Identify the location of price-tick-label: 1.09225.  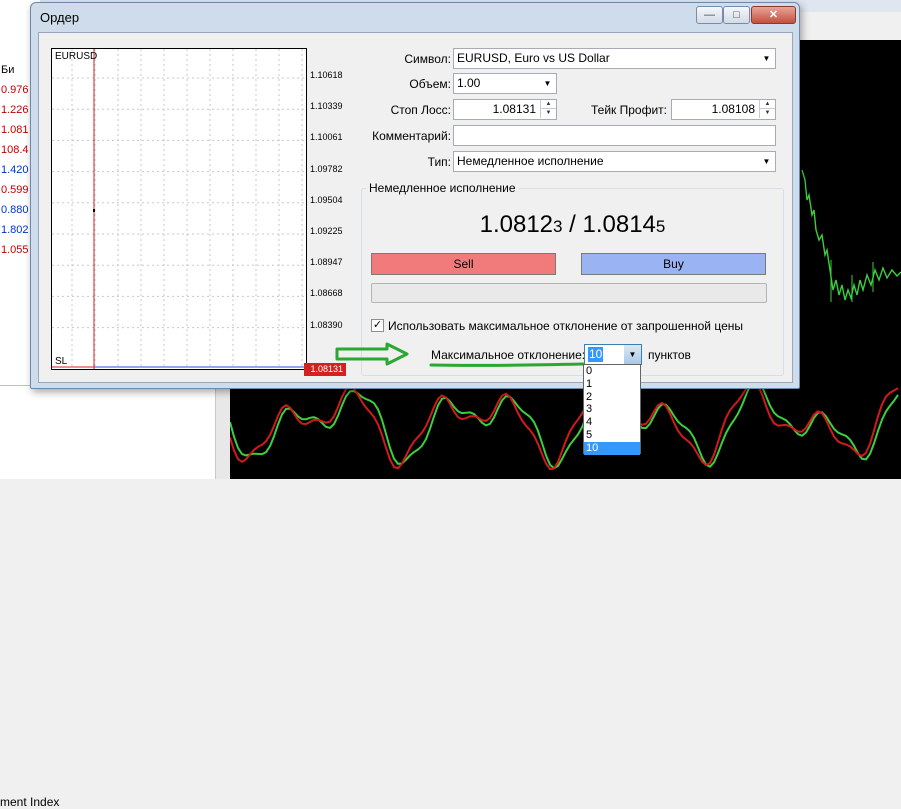
(326, 231).